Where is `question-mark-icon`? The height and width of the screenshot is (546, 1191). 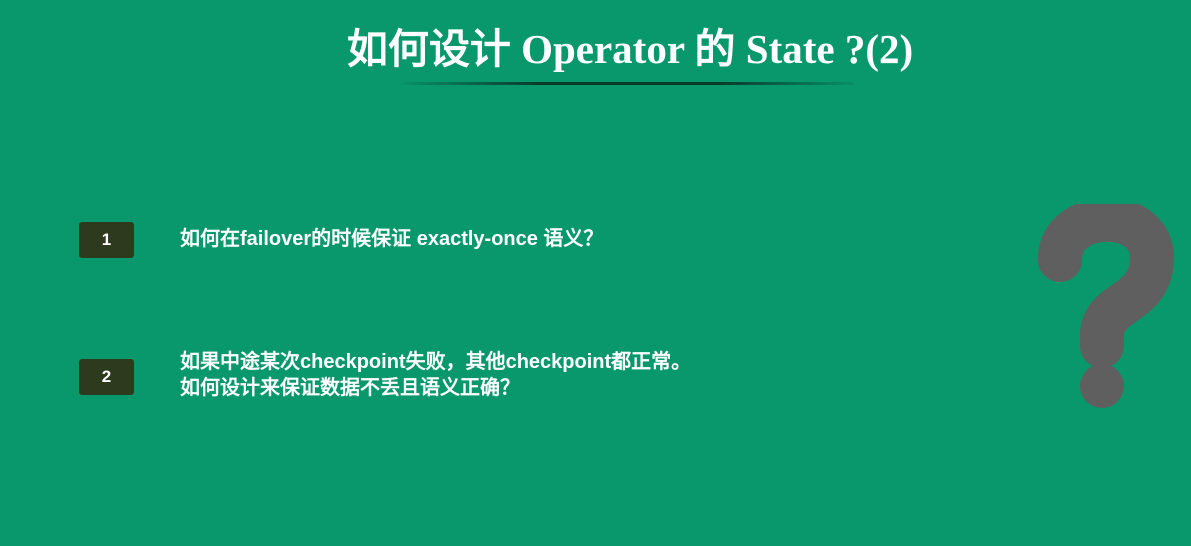
question-mark-icon is located at coordinates (1106, 306).